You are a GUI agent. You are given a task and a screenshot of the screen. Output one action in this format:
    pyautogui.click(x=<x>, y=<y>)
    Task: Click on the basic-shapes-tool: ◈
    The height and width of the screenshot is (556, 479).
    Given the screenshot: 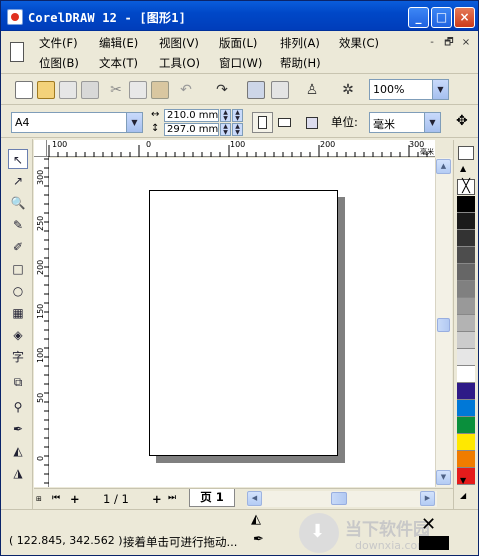 What is the action you would take?
    pyautogui.click(x=18, y=335)
    